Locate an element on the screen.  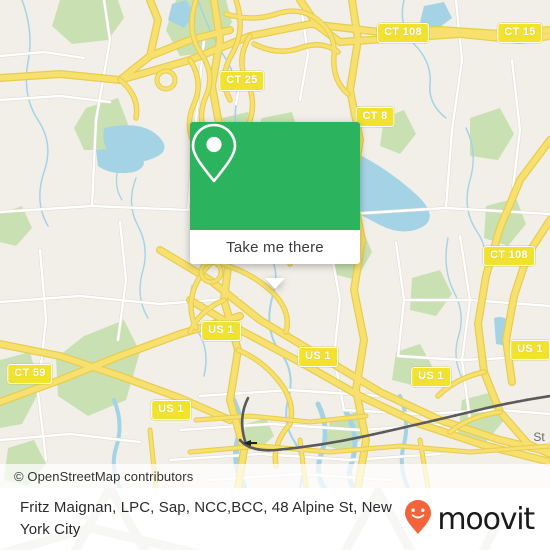
moovit-wordmark: moovit is located at coordinates (486, 519).